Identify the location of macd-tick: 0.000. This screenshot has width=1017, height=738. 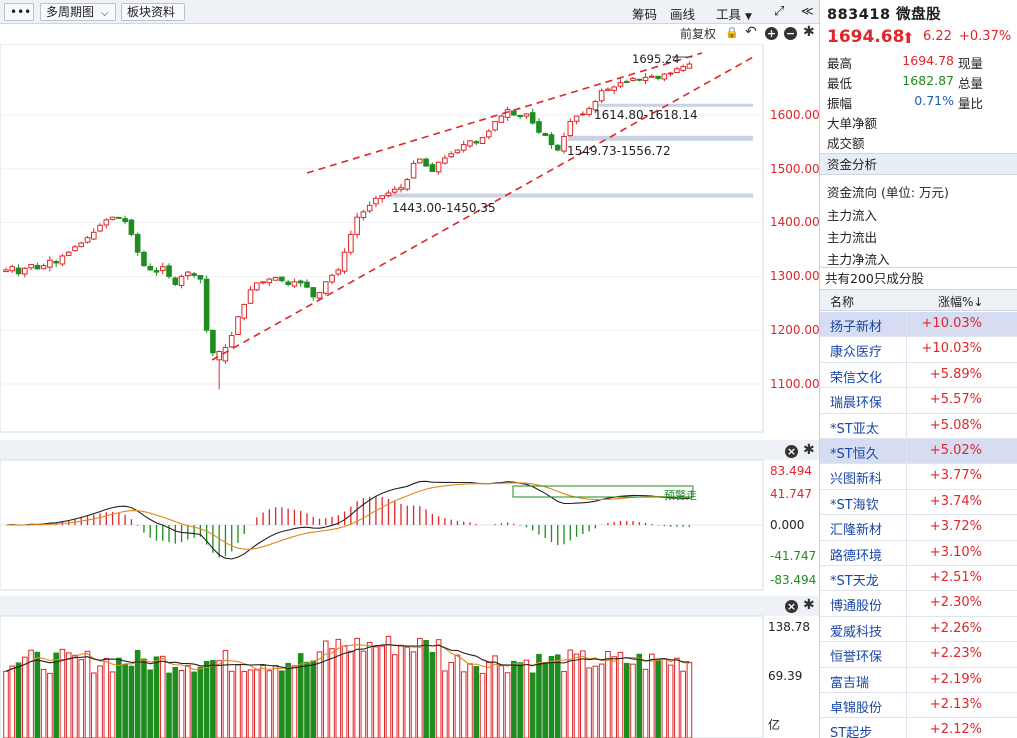
(787, 525).